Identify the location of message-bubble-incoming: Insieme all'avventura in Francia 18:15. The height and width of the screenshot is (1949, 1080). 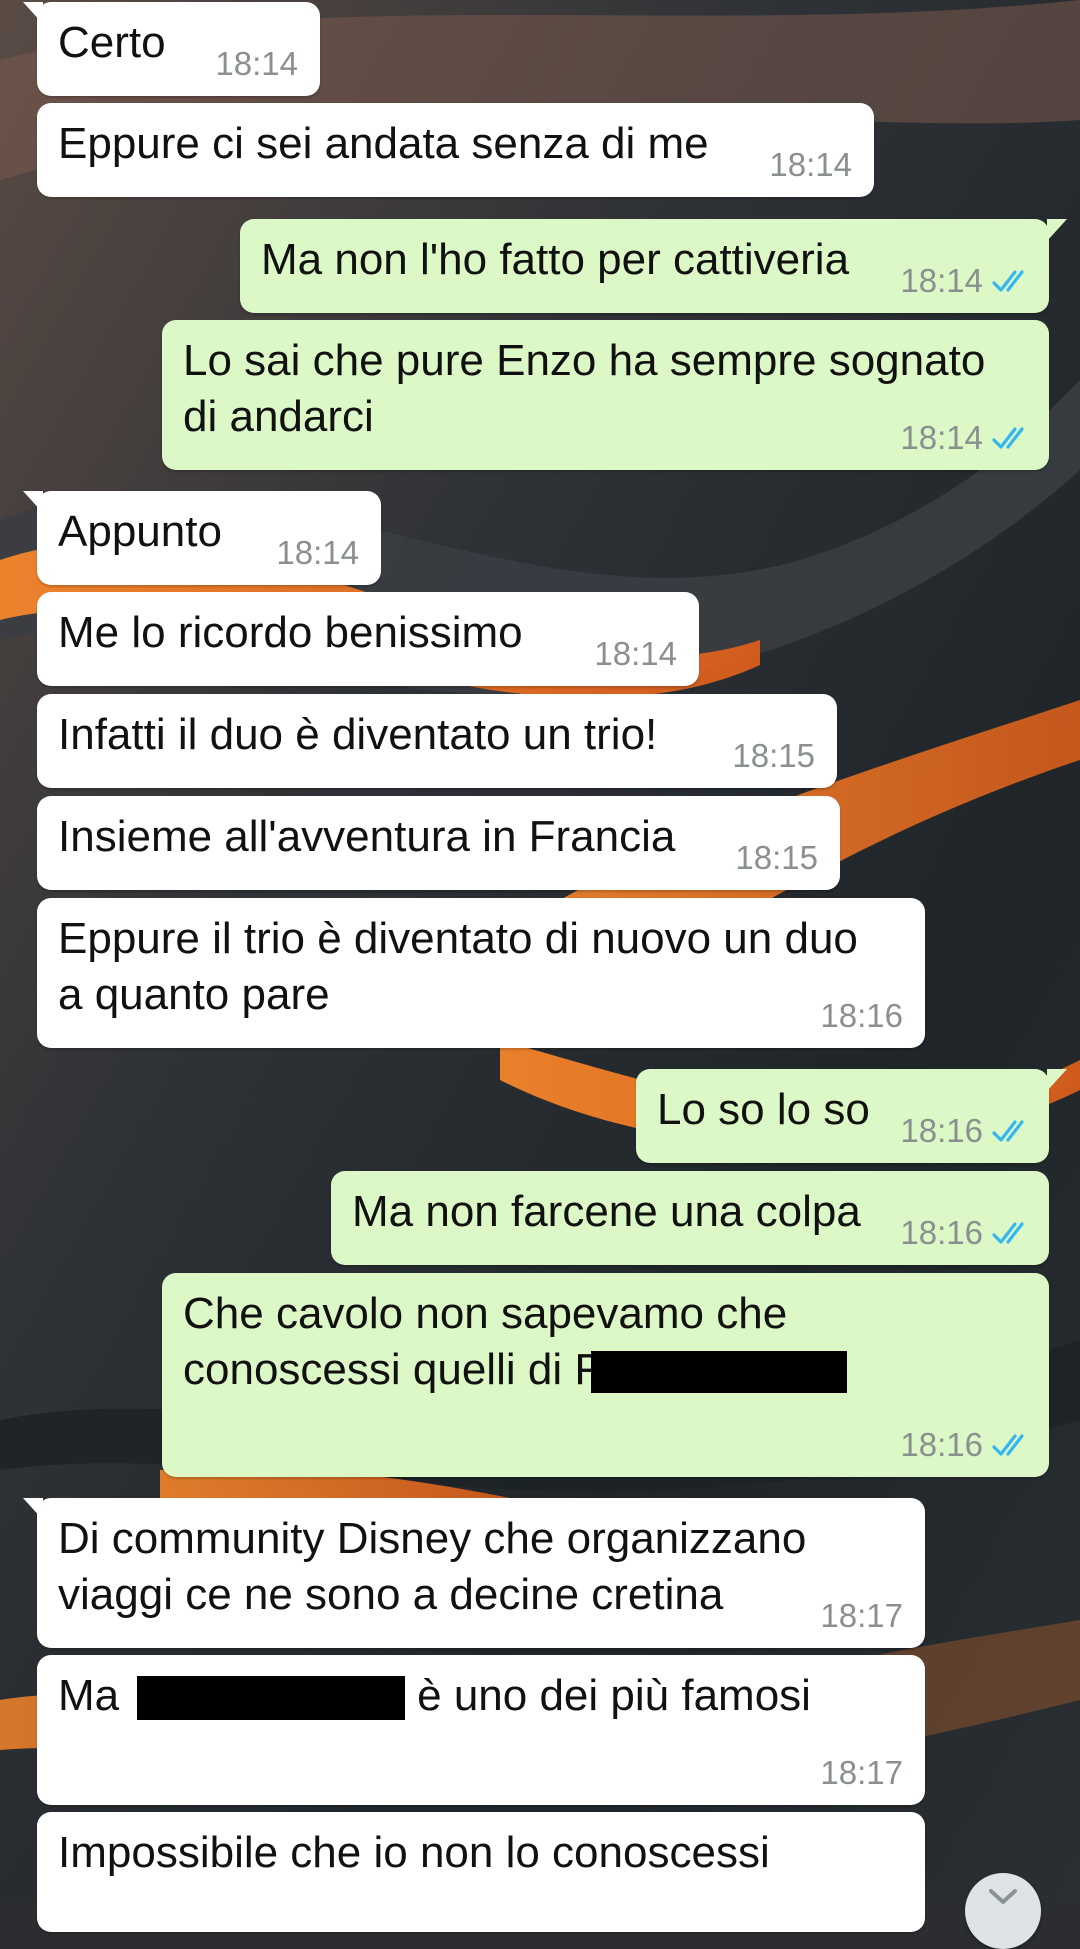
(438, 843).